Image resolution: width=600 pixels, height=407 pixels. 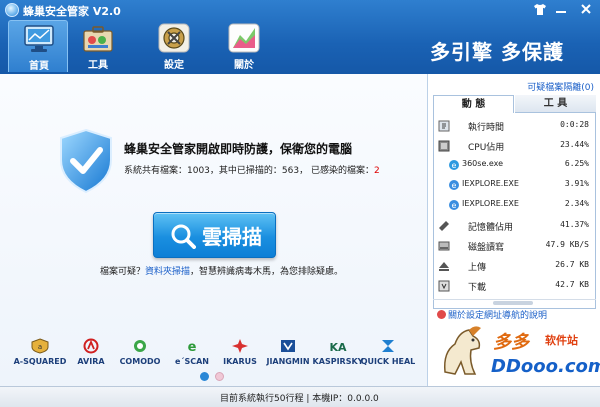 What do you see at coordinates (473, 104) in the screenshot?
I see `tab-dynamic: 動 態` at bounding box center [473, 104].